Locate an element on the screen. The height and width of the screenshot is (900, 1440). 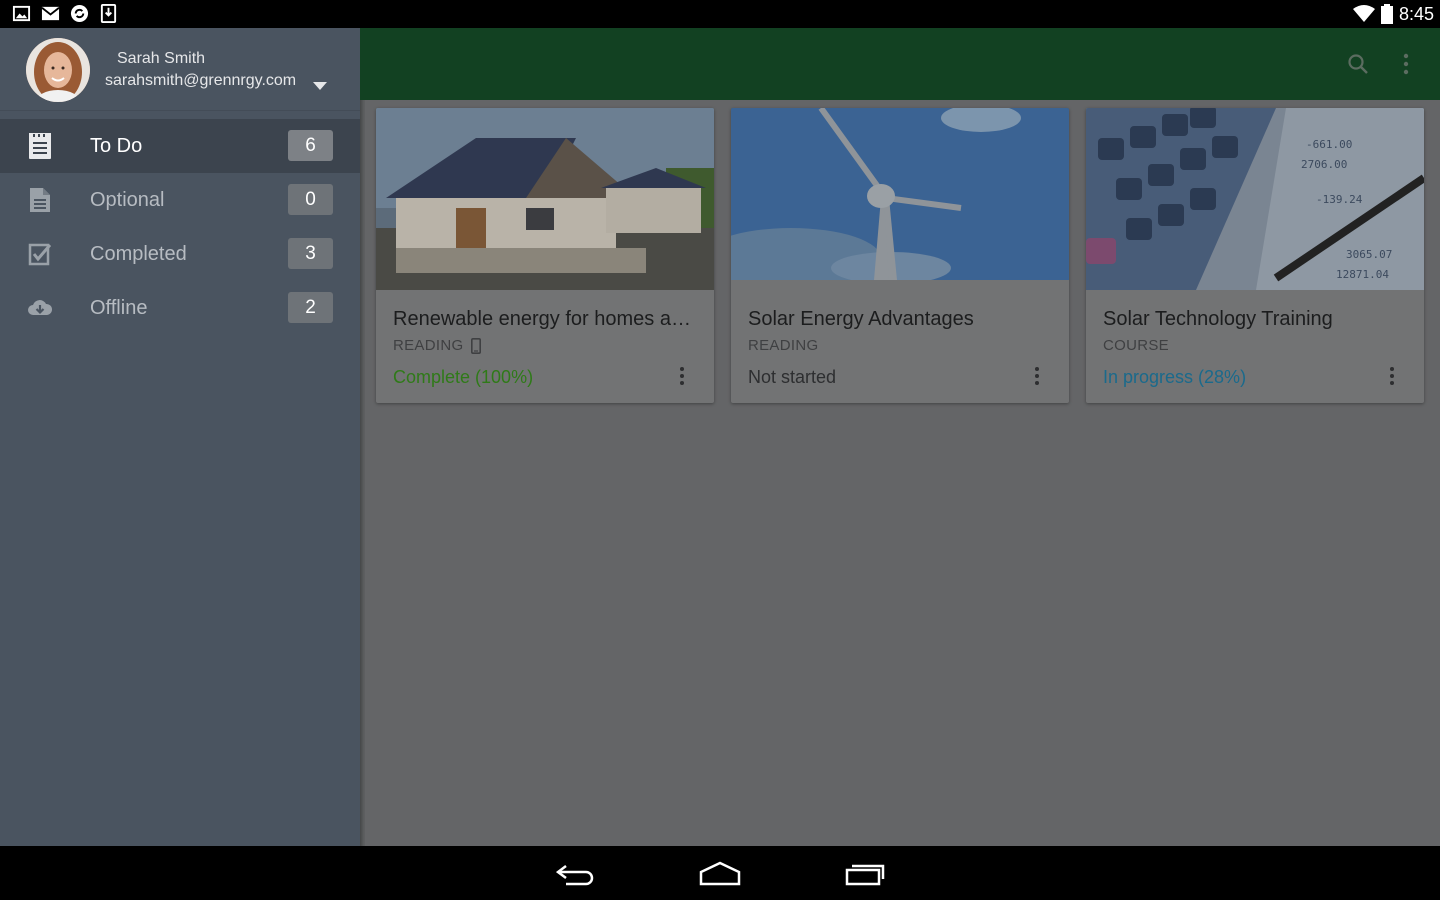
card-status: Complete (100%) is located at coordinates (463, 377).